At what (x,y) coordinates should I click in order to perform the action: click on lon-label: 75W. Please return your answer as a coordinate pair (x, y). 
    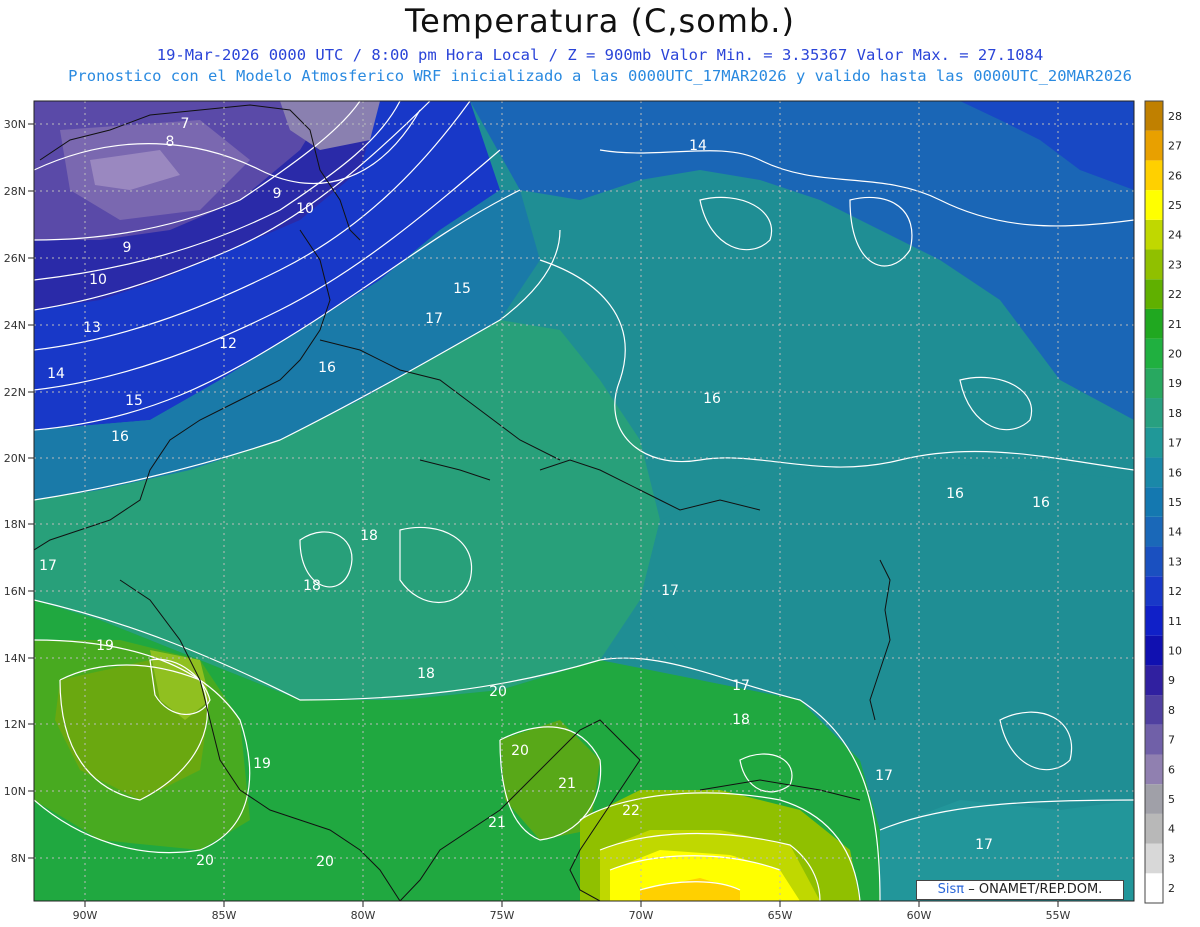
    Looking at the image, I should click on (502, 915).